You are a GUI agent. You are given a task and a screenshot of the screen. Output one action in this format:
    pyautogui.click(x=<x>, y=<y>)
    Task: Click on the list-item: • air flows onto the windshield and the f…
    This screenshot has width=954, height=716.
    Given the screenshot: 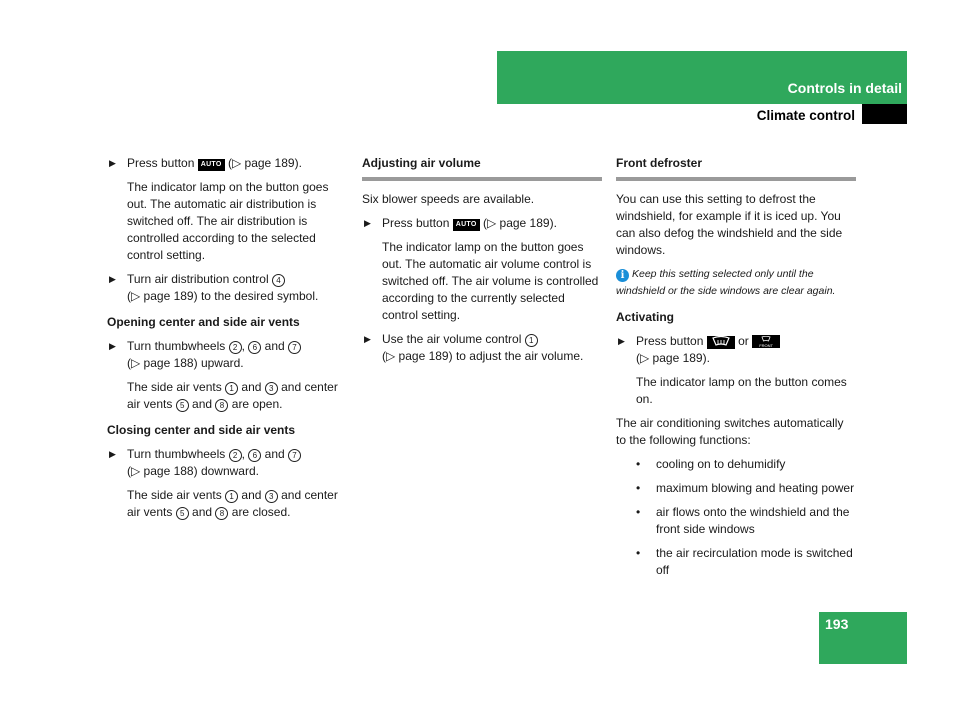 What is the action you would take?
    pyautogui.click(x=743, y=520)
    